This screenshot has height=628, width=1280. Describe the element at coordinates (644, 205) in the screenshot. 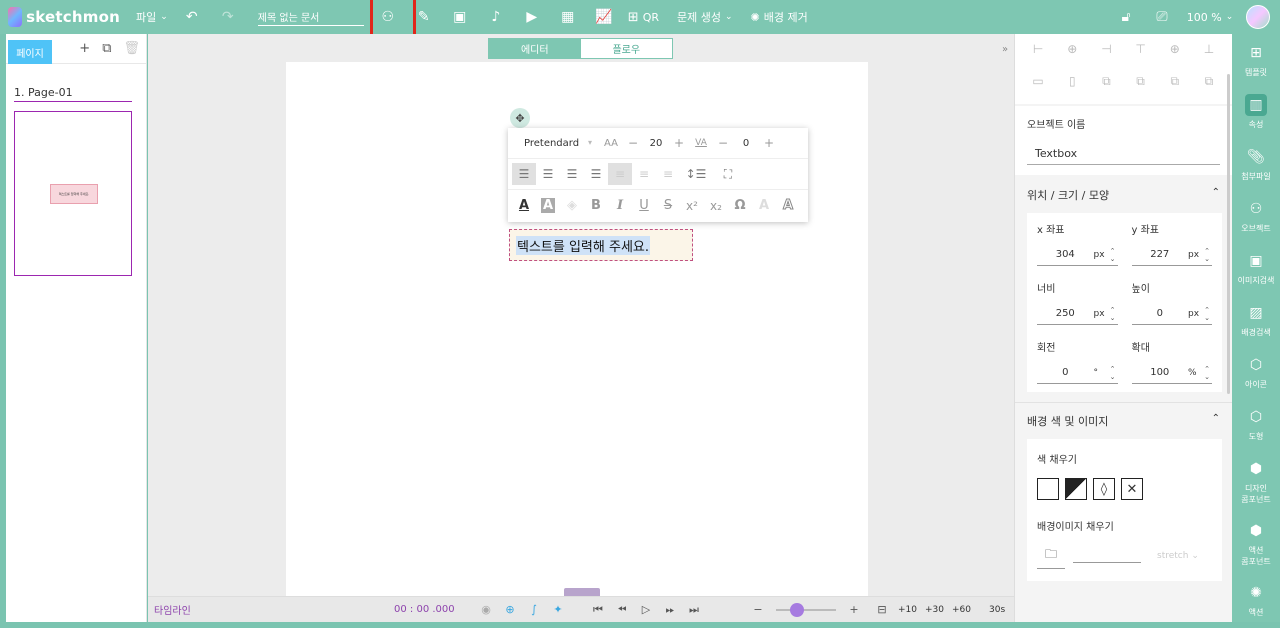

I see `underline-icon: U` at that location.